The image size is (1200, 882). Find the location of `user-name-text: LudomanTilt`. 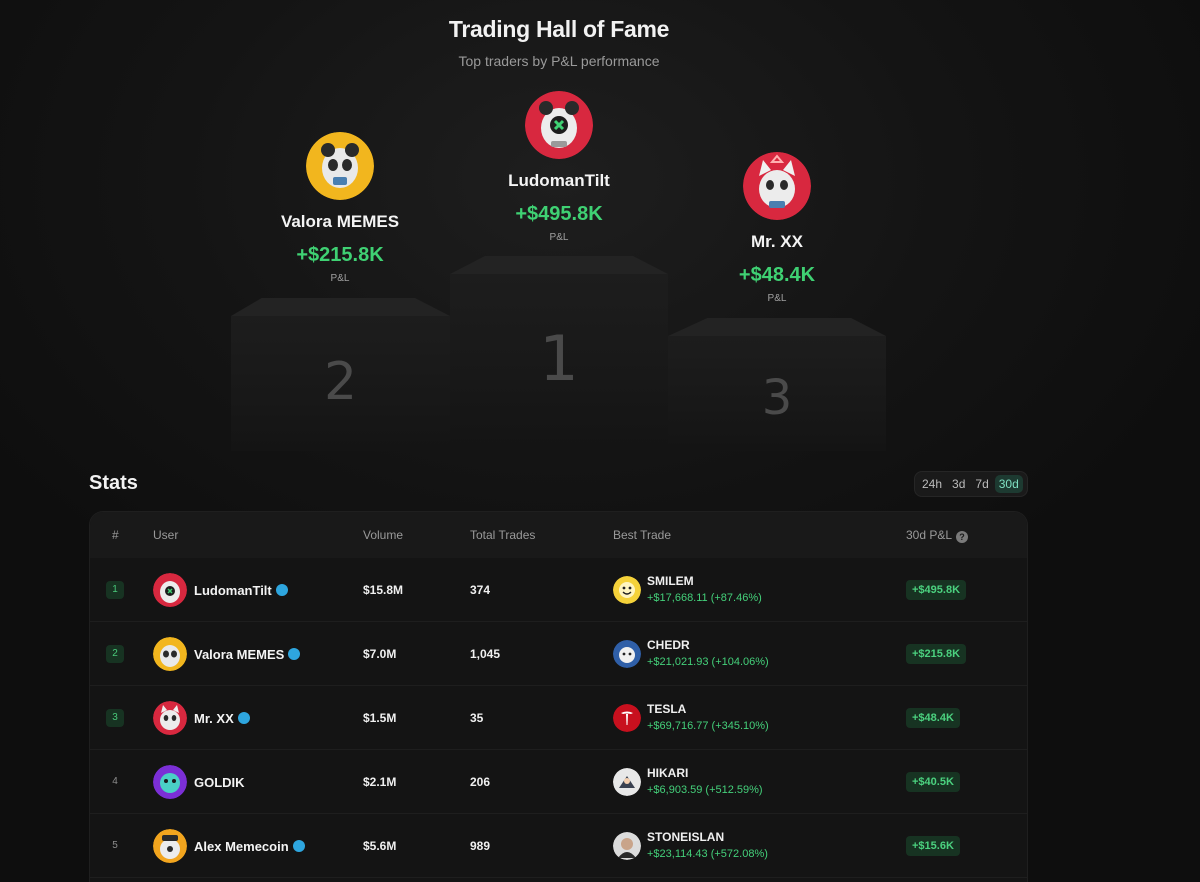

user-name-text: LudomanTilt is located at coordinates (233, 590).